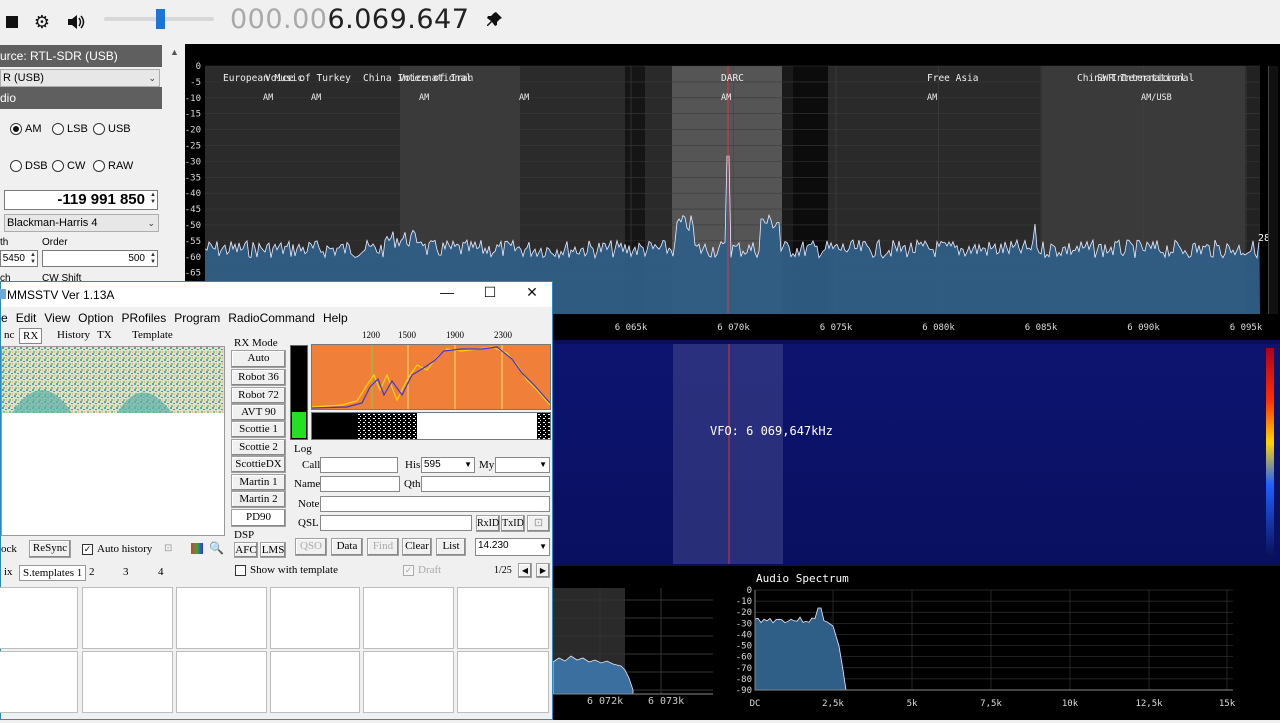 This screenshot has height=723, width=1280. I want to click on tab-stemplates-2: 2, so click(92, 573).